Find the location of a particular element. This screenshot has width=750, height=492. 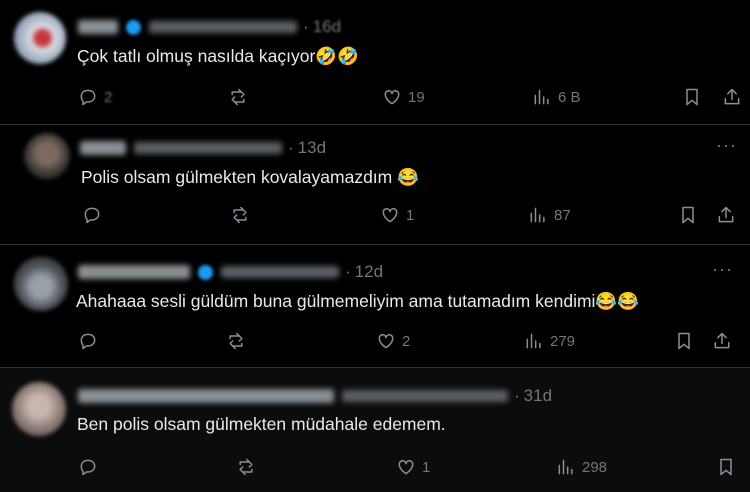

like-button: 2 is located at coordinates (393, 341).